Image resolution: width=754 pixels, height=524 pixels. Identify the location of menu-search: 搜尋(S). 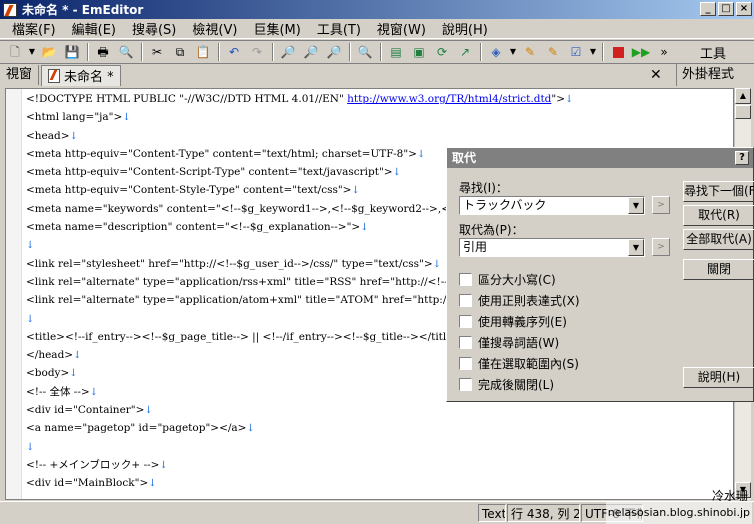
(154, 28).